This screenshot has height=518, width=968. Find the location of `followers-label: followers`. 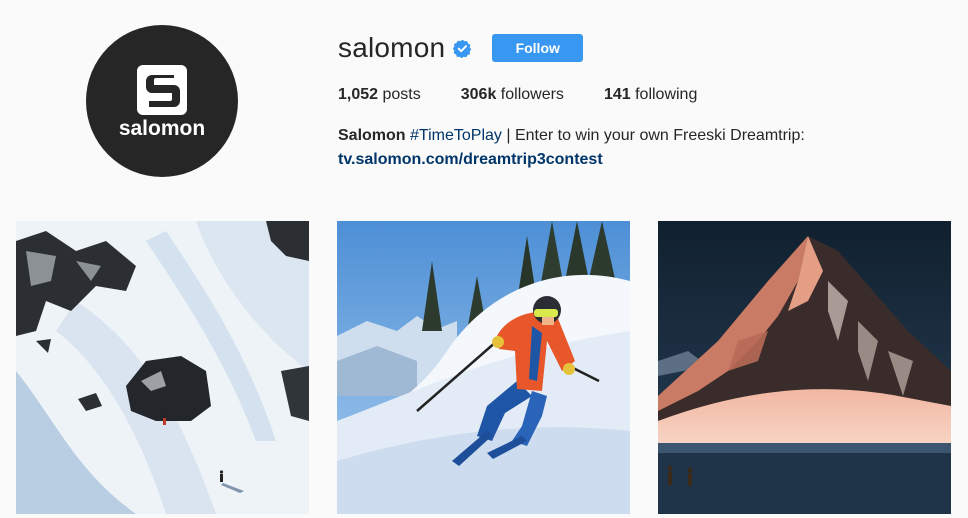

followers-label: followers is located at coordinates (532, 94).